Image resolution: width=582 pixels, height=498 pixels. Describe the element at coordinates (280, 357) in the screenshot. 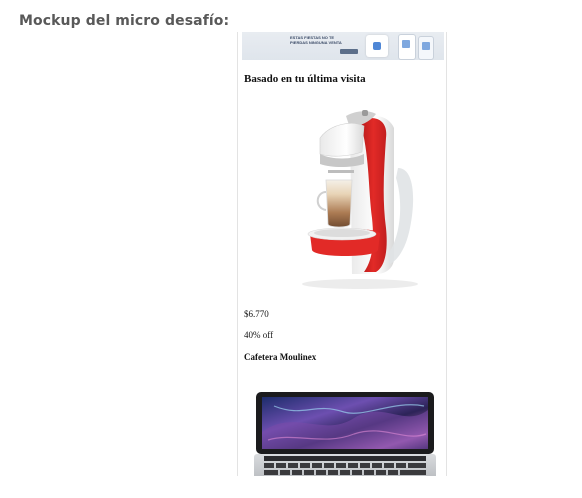

I see `product-name: Cafetera Moulinex` at that location.